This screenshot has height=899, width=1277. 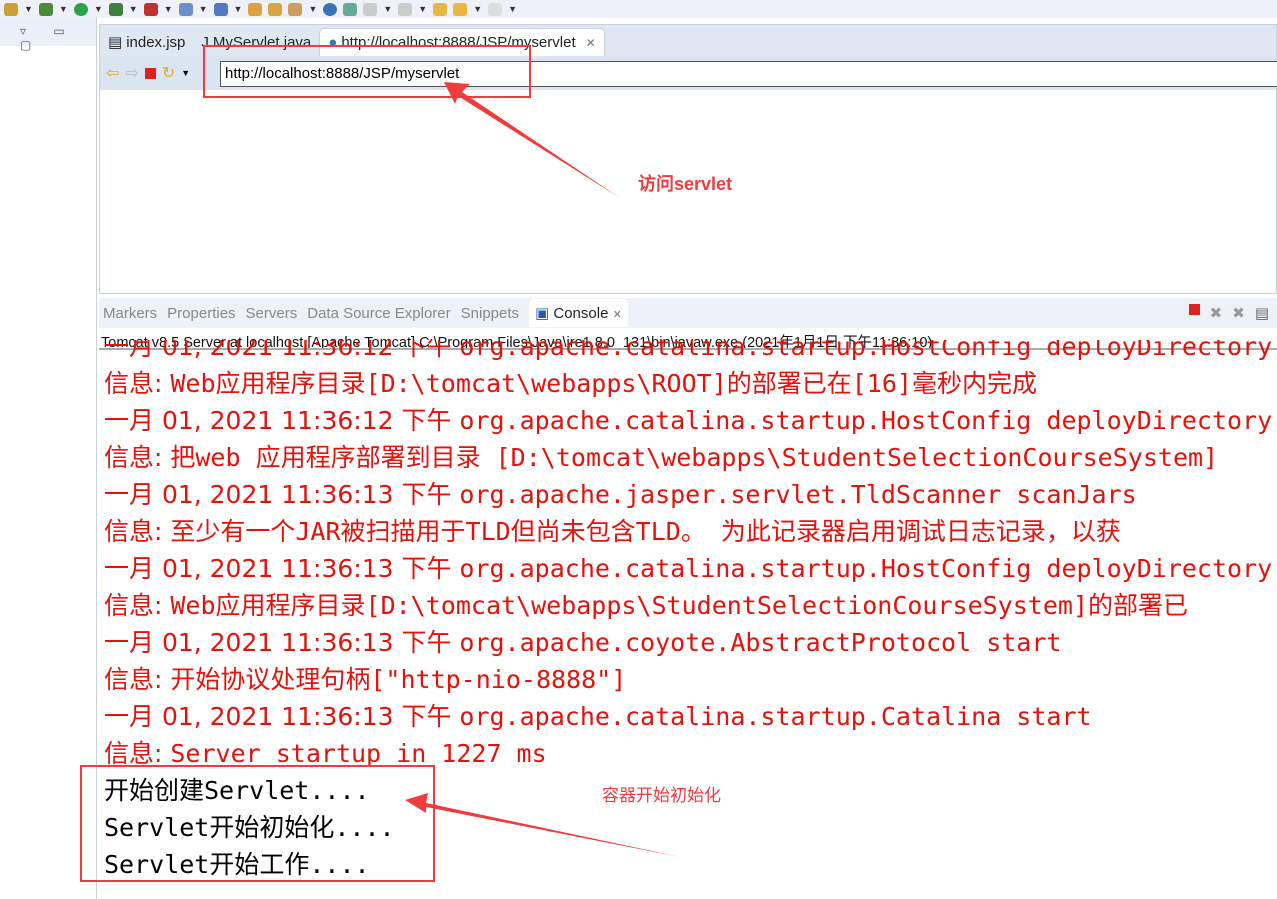 What do you see at coordinates (542, 825) in the screenshot?
I see `arrow-to-output` at bounding box center [542, 825].